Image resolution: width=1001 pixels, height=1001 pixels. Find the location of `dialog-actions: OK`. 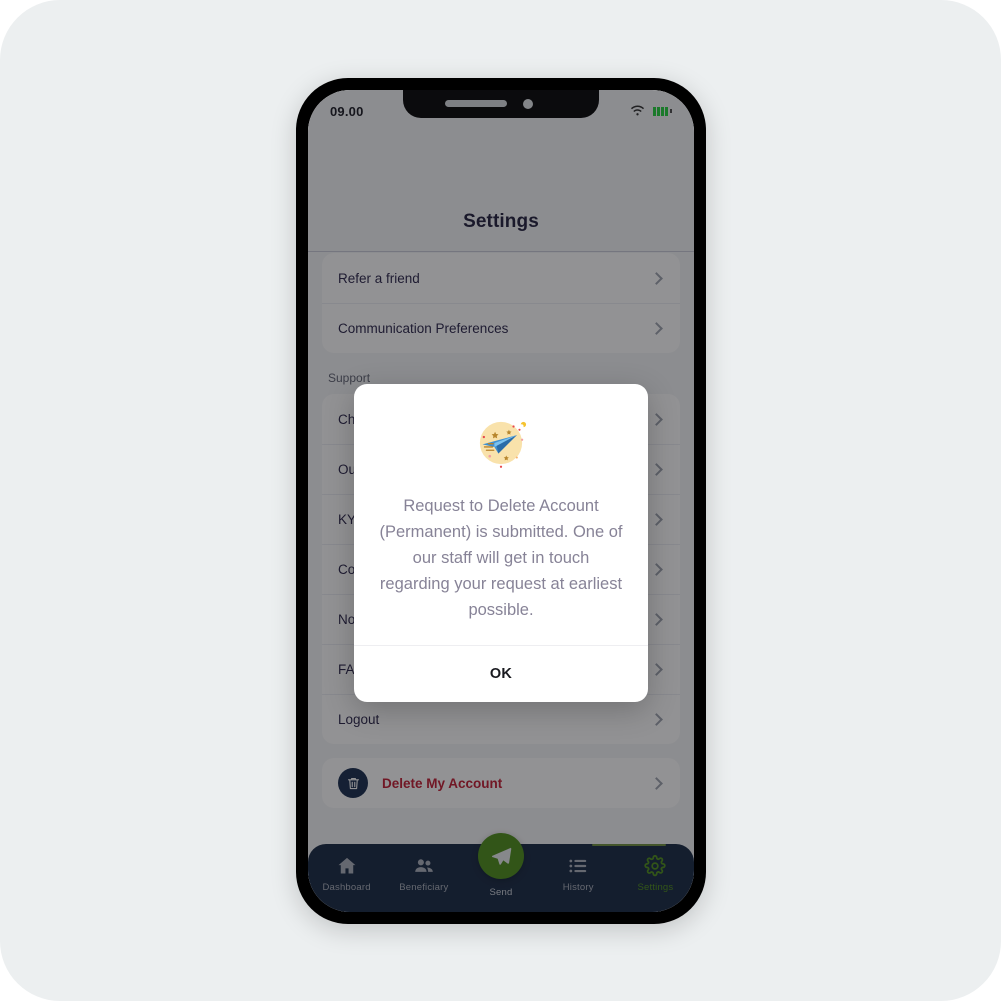

dialog-actions: OK is located at coordinates (501, 673).